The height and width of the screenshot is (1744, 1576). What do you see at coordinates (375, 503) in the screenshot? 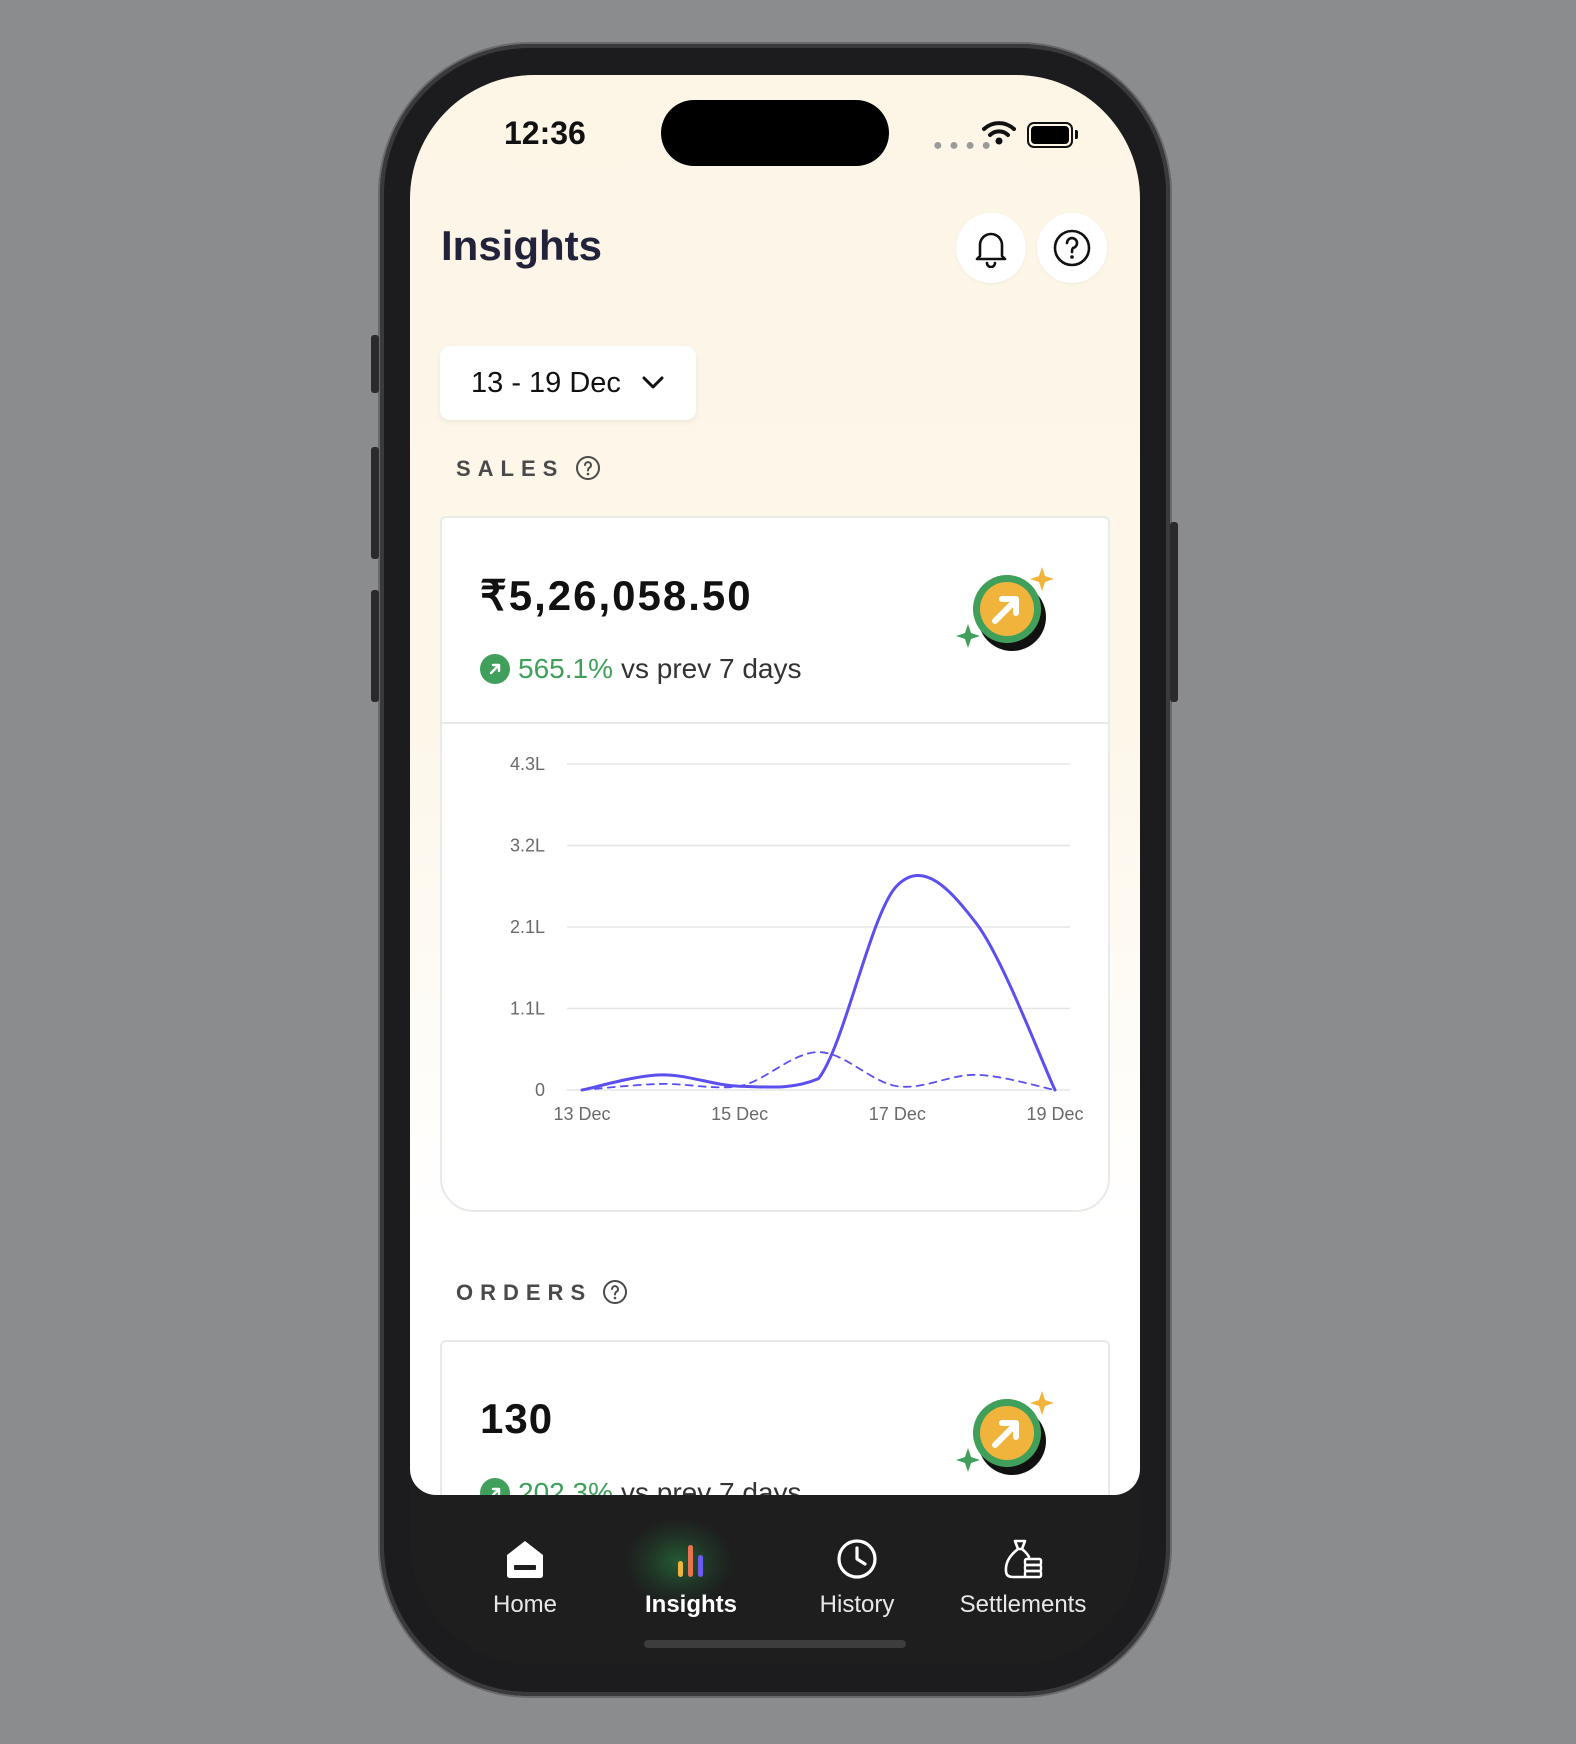
I see `volume-up-button` at bounding box center [375, 503].